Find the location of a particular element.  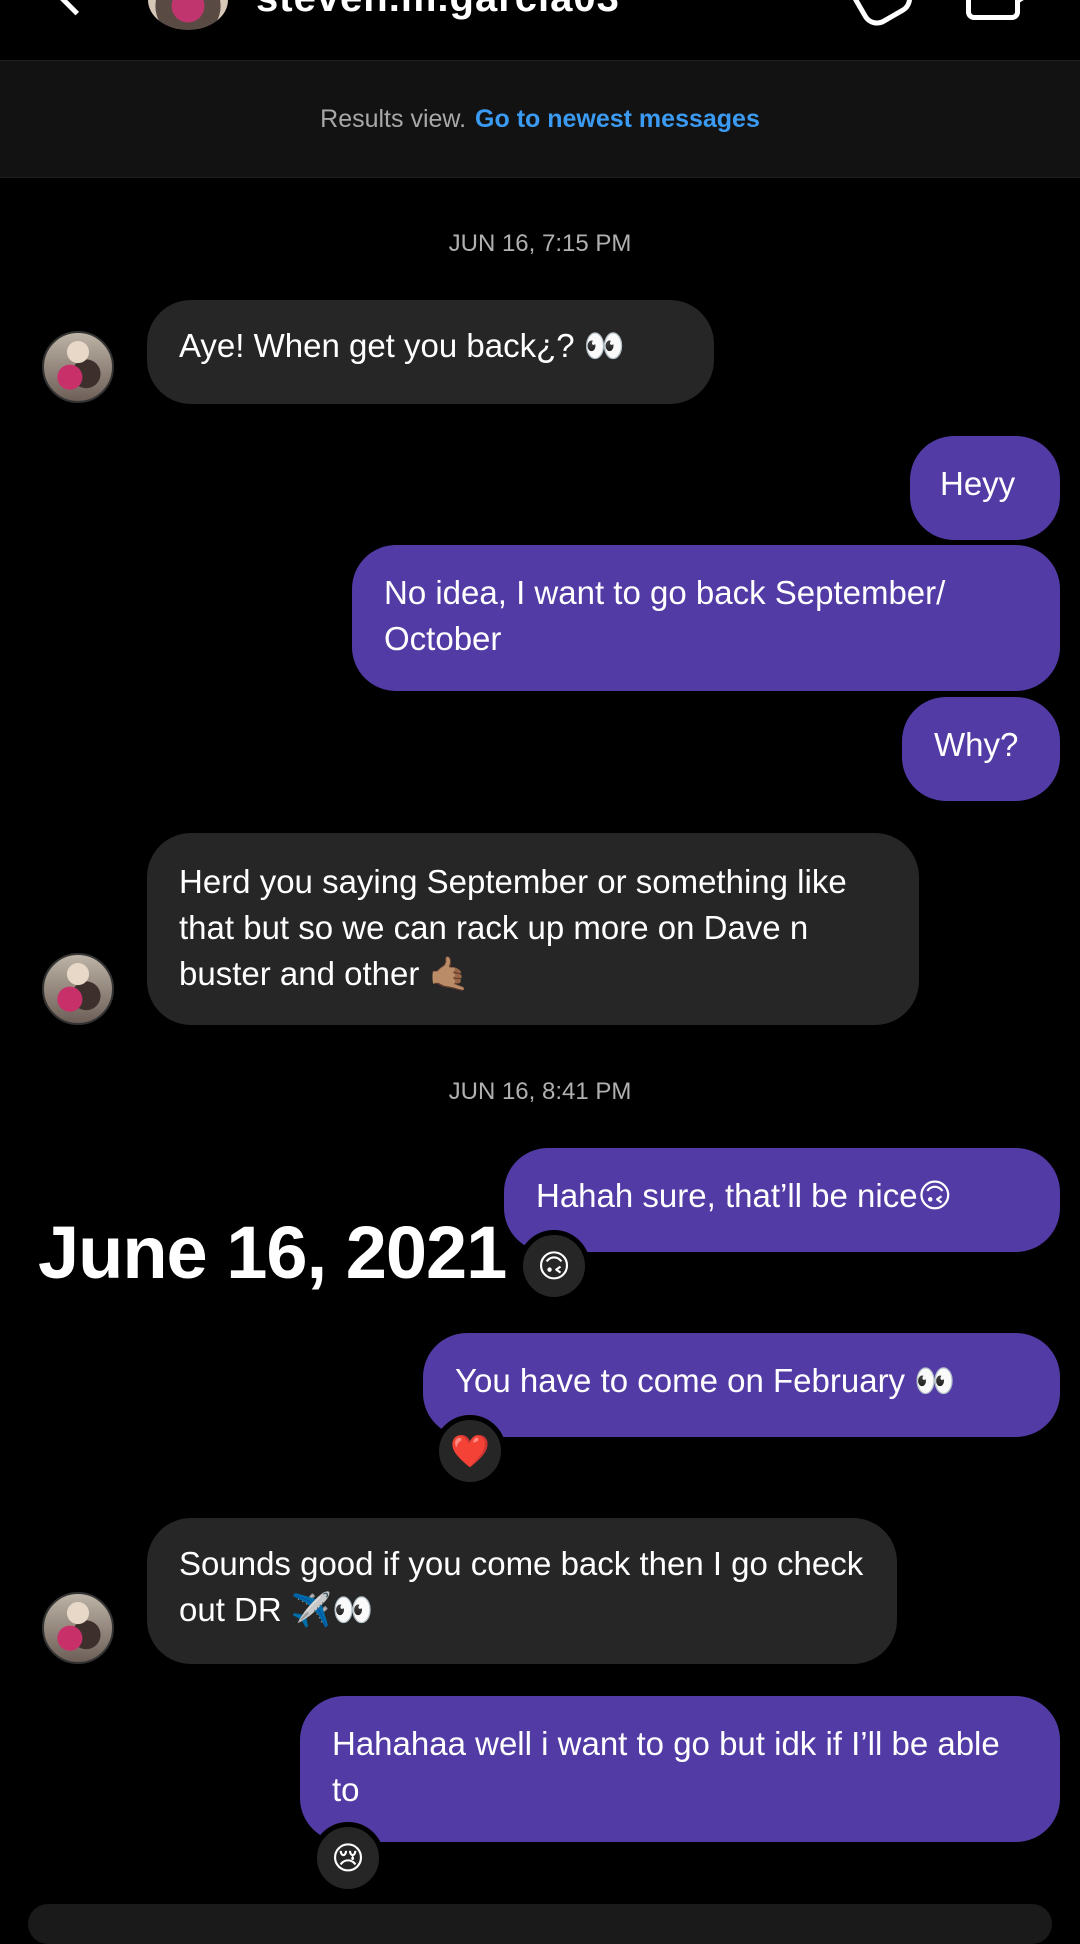

phone-icon is located at coordinates (879, 16).